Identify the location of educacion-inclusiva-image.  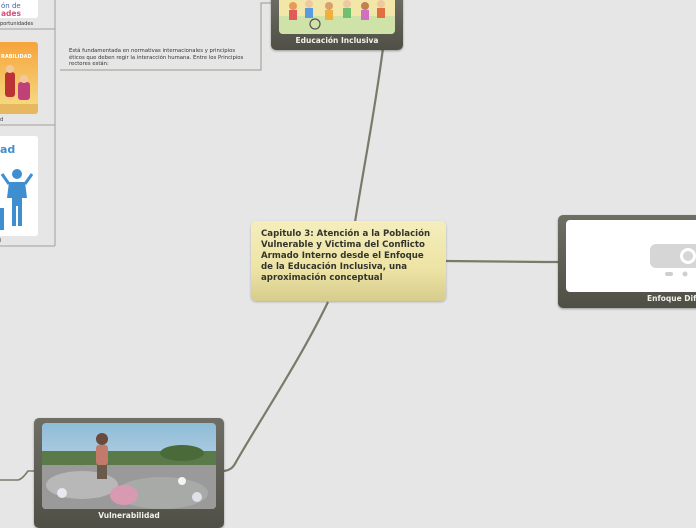
(337, 17).